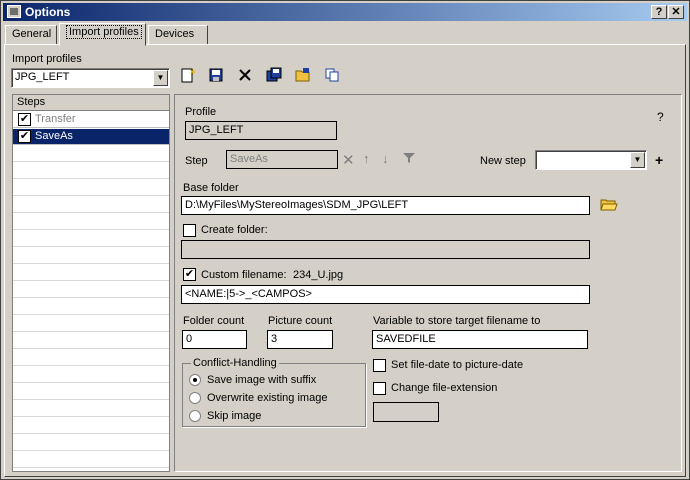 The image size is (690, 480). Describe the element at coordinates (660, 117) in the screenshot. I see `help-icon: ?` at that location.